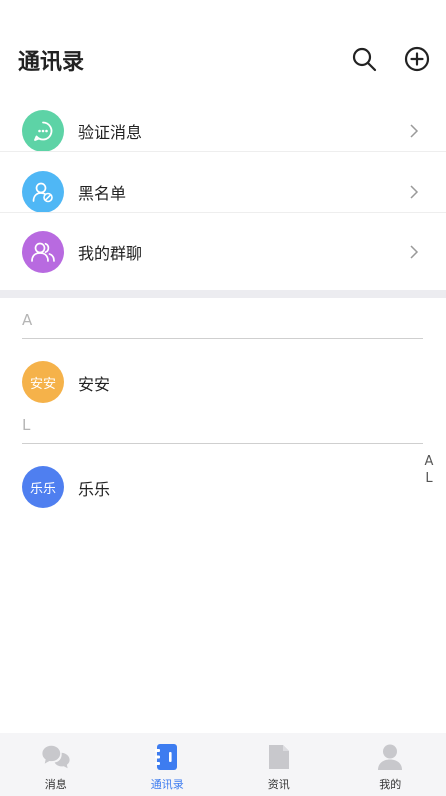  I want to click on profile-icon, so click(390, 757).